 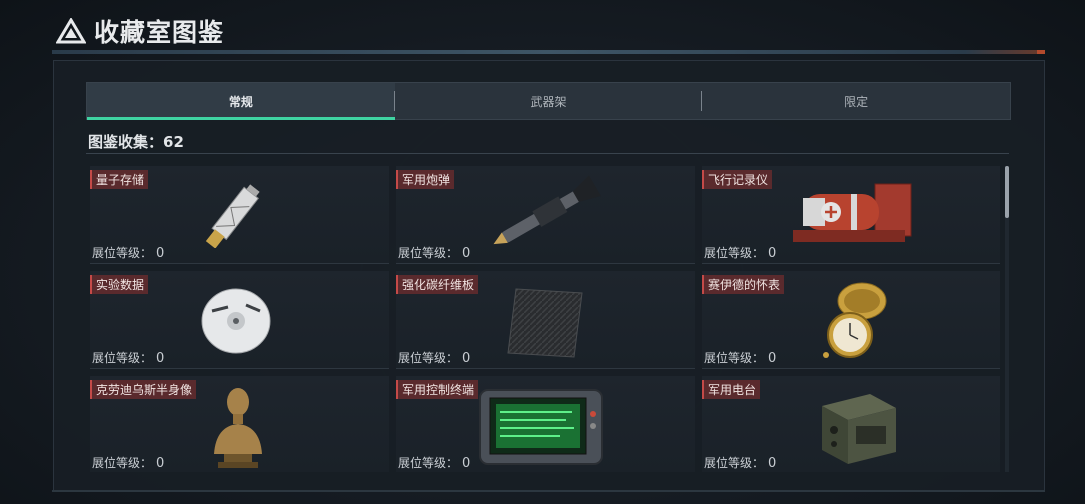 What do you see at coordinates (425, 179) in the screenshot?
I see `item-name: 军用炮弹` at bounding box center [425, 179].